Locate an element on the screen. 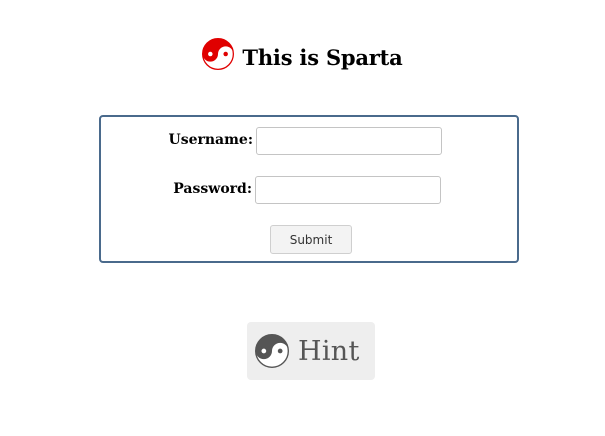 The image size is (605, 436). username-input is located at coordinates (349, 141).